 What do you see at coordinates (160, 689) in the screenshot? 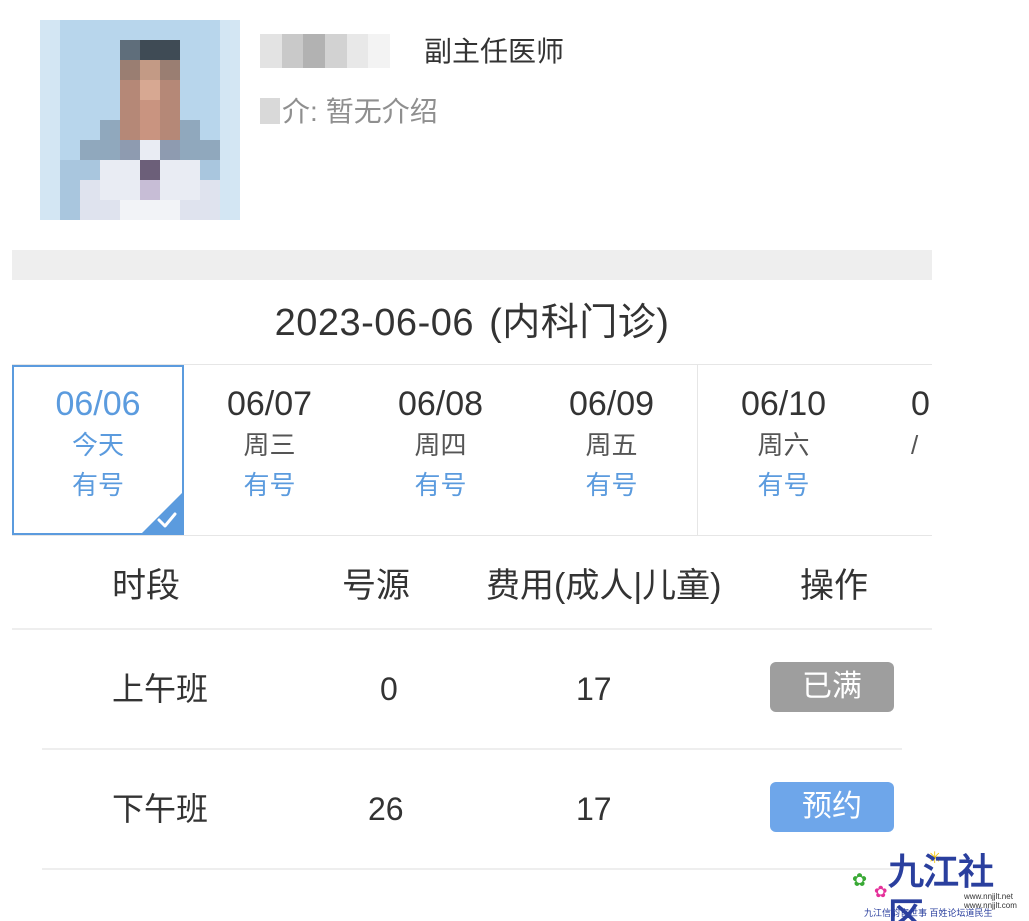
I see `row-period: 上午班` at bounding box center [160, 689].